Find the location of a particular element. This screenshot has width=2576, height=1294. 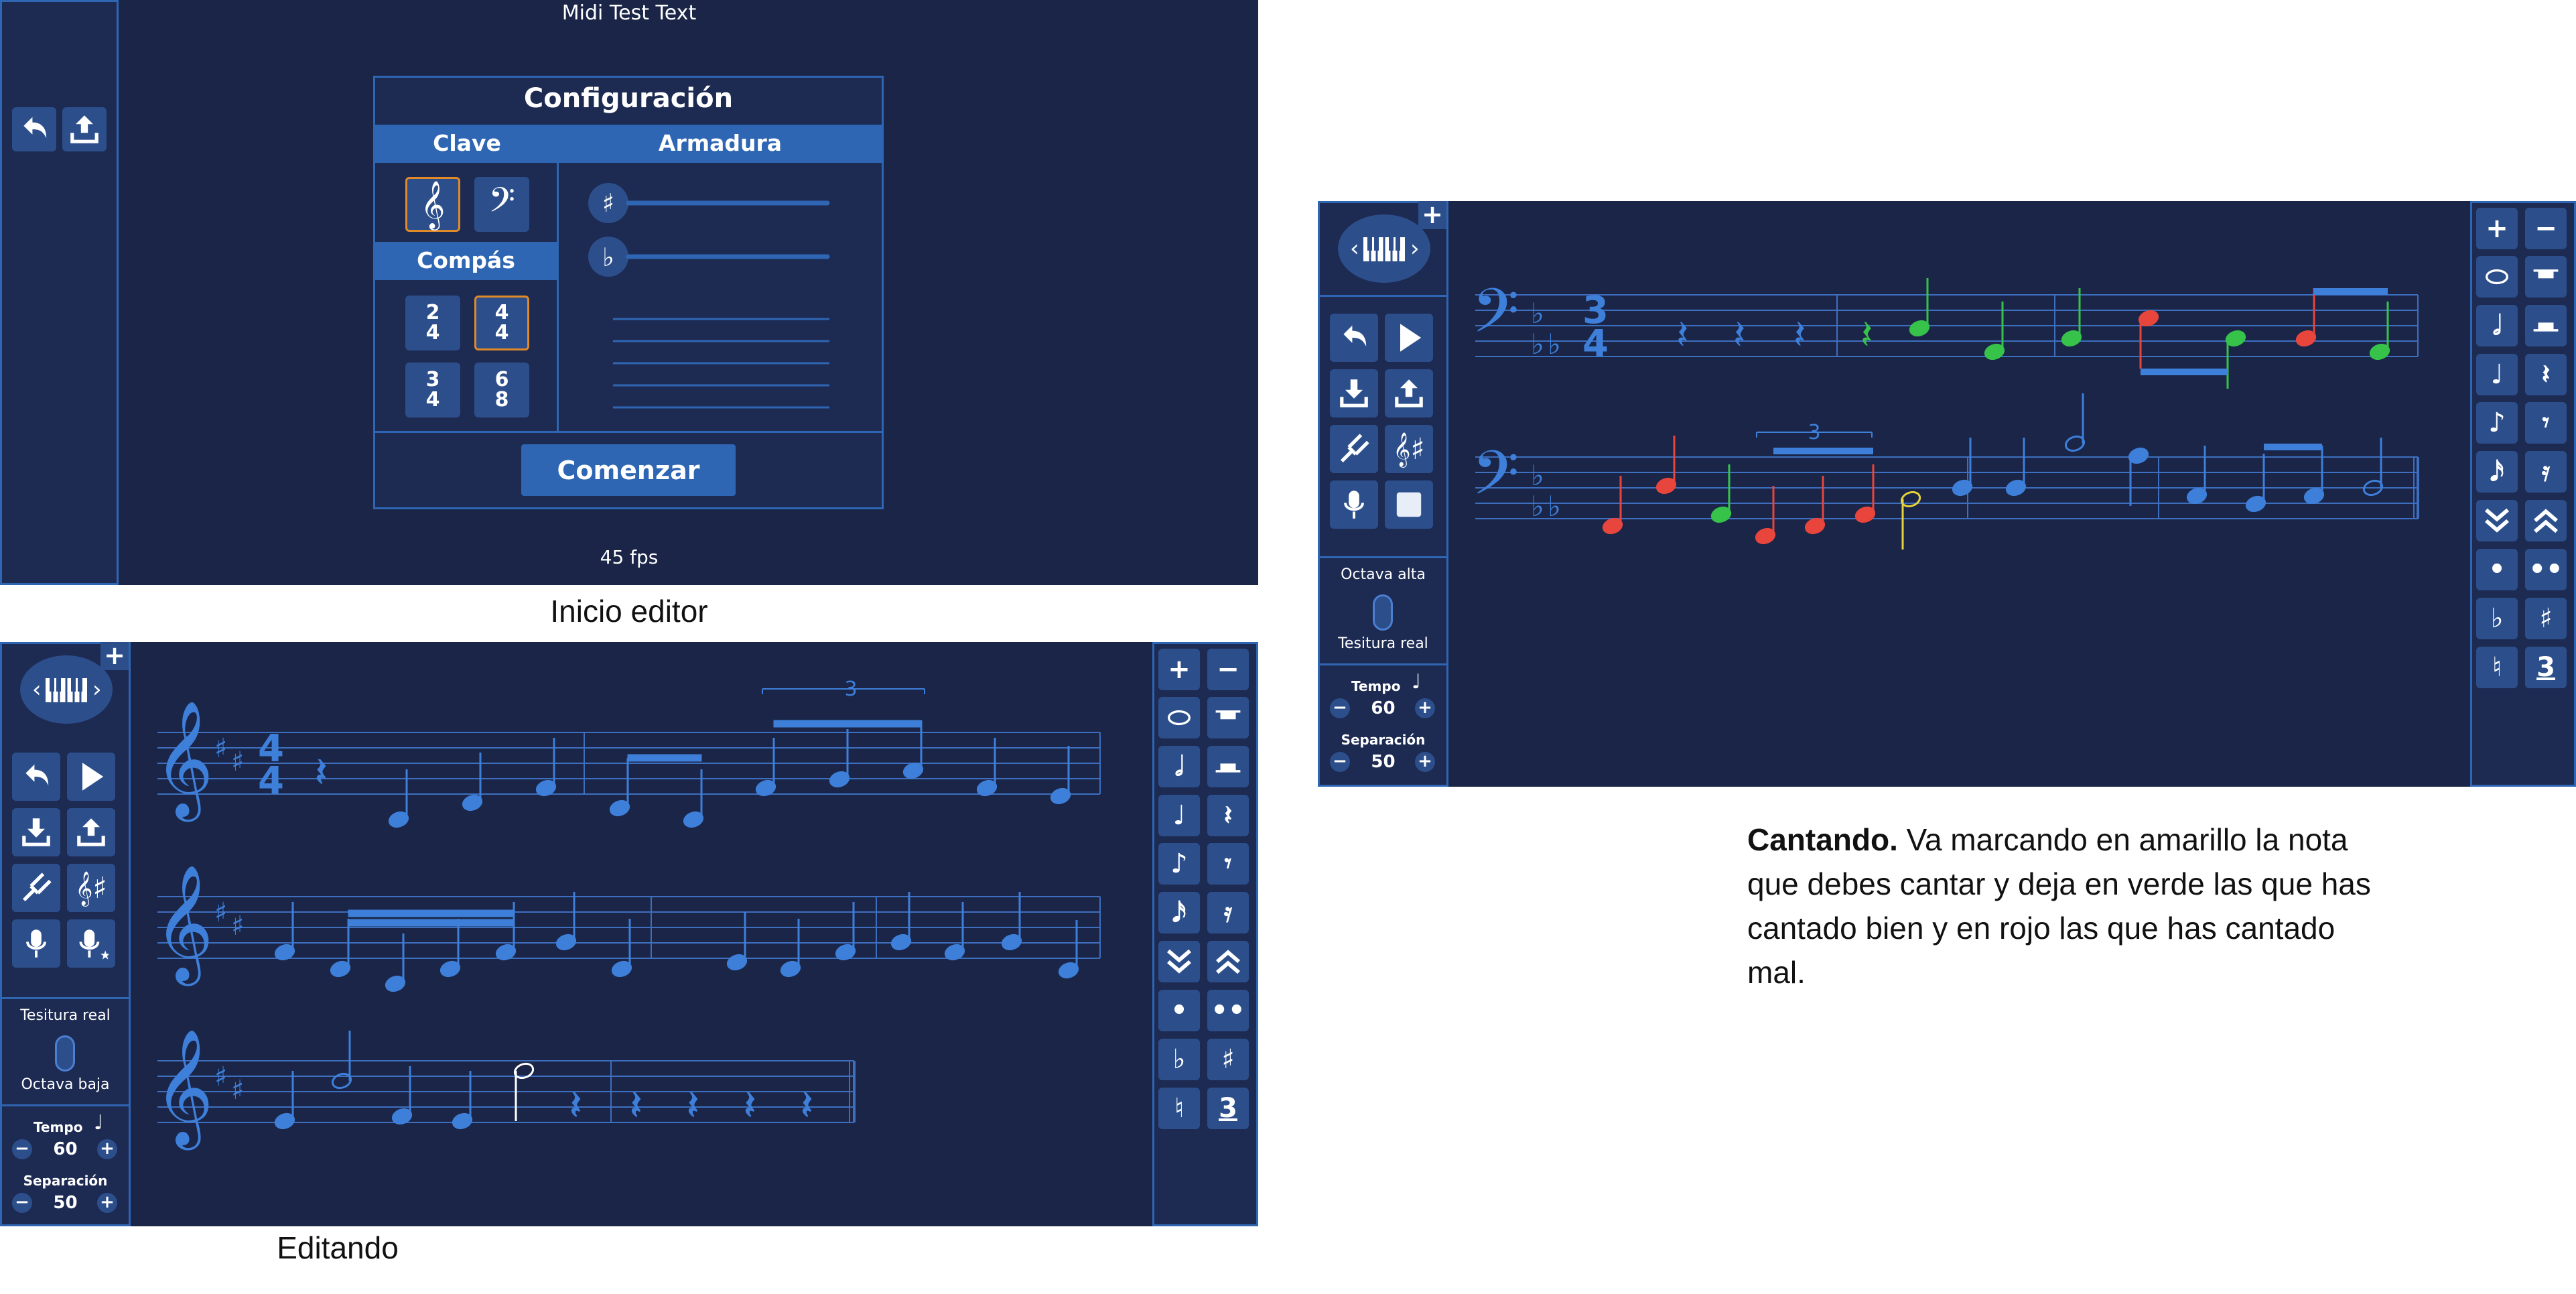

half-rest-icon is located at coordinates (1228, 768).